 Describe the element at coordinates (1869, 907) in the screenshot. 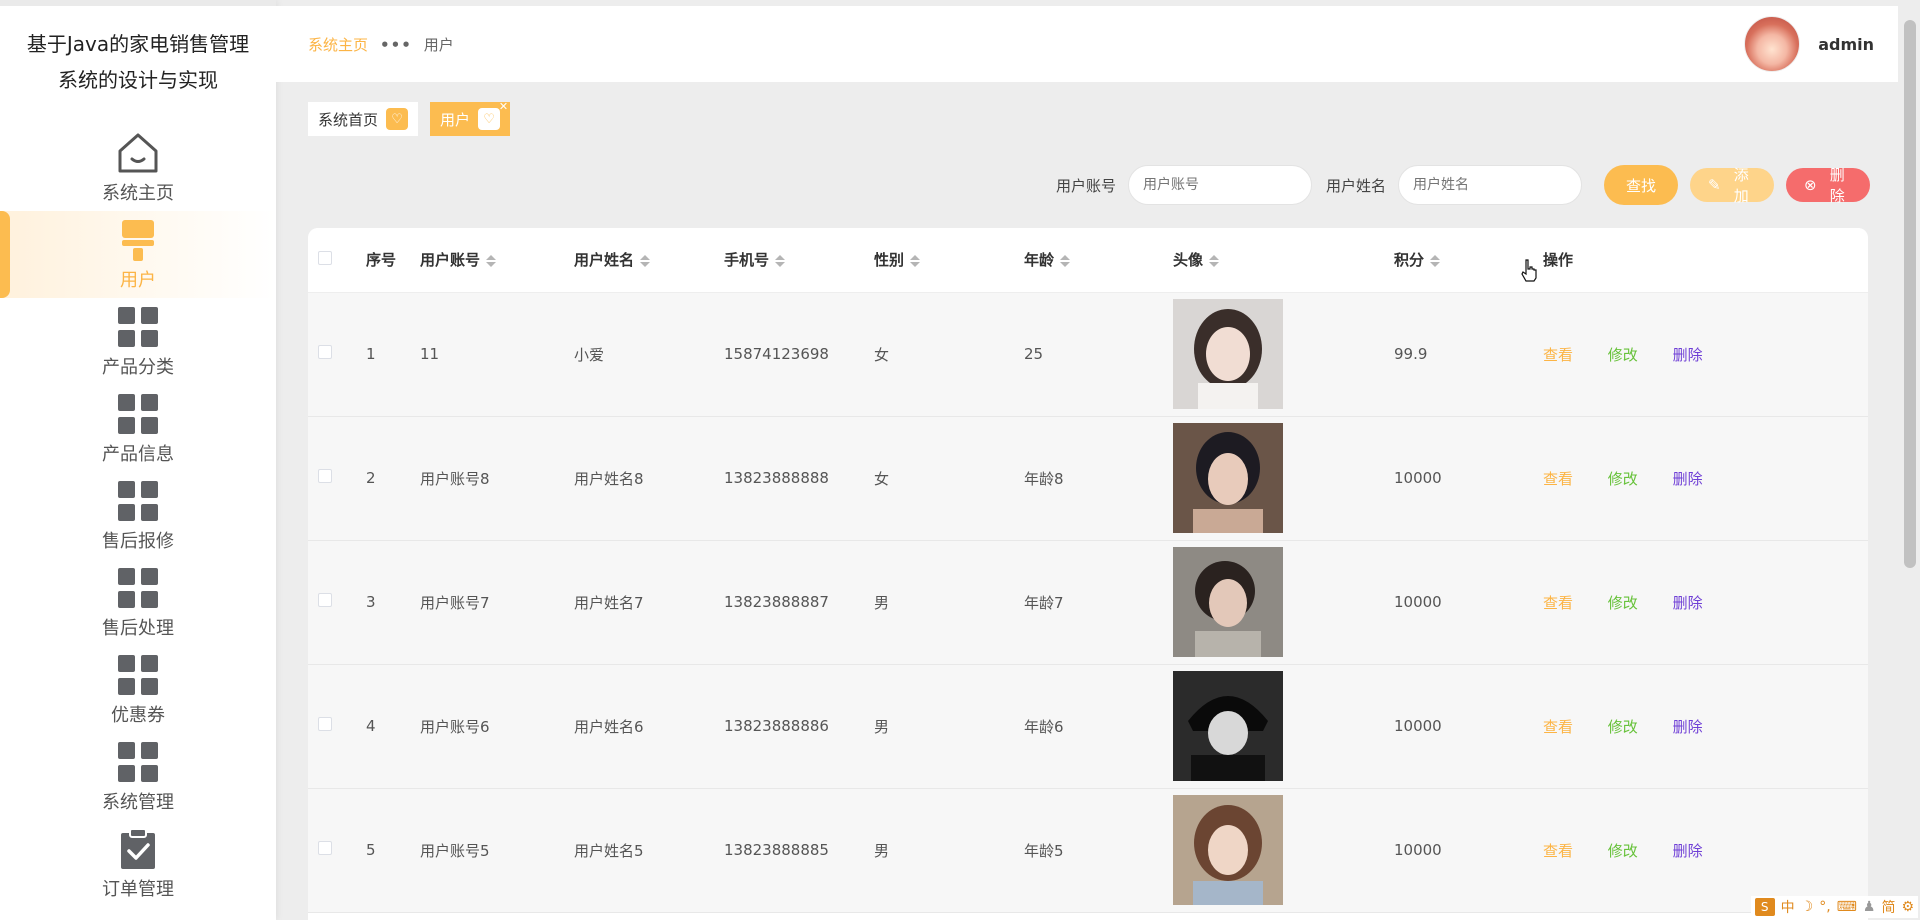

I see `user-icon: ♟` at that location.